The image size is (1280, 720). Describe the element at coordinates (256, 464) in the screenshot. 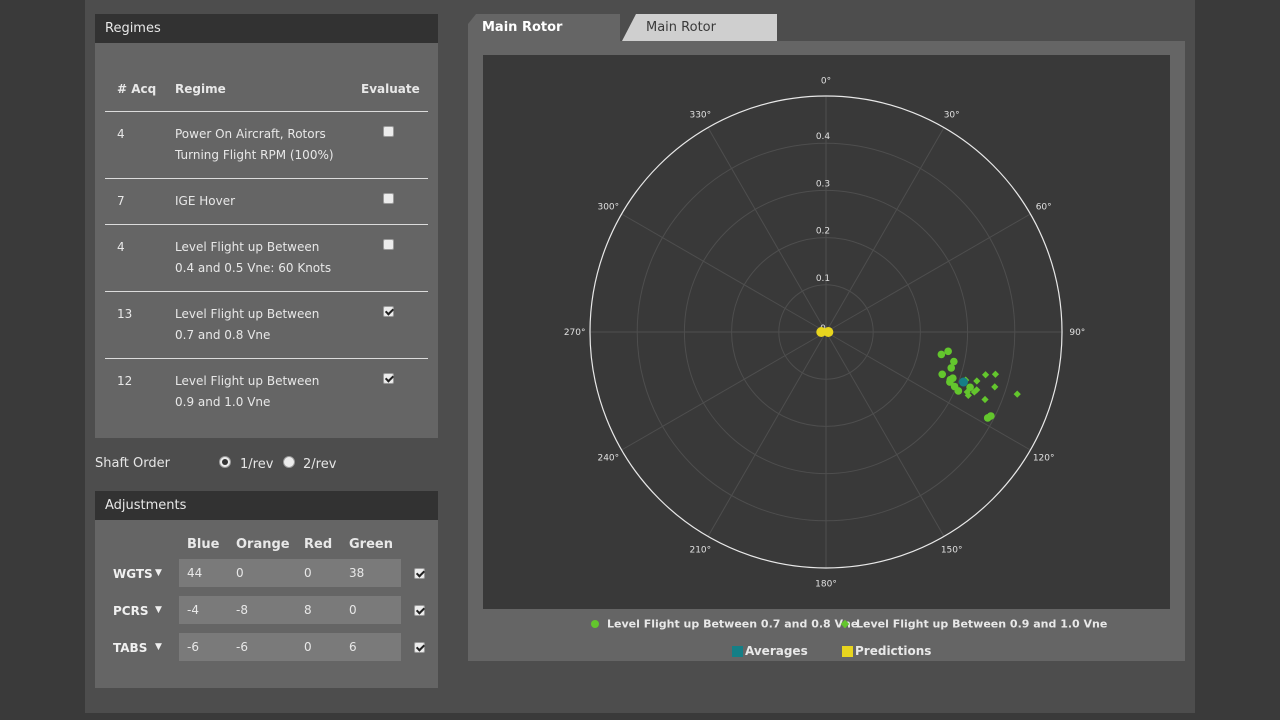

I see `radio-1rev-label: 1/rev` at that location.